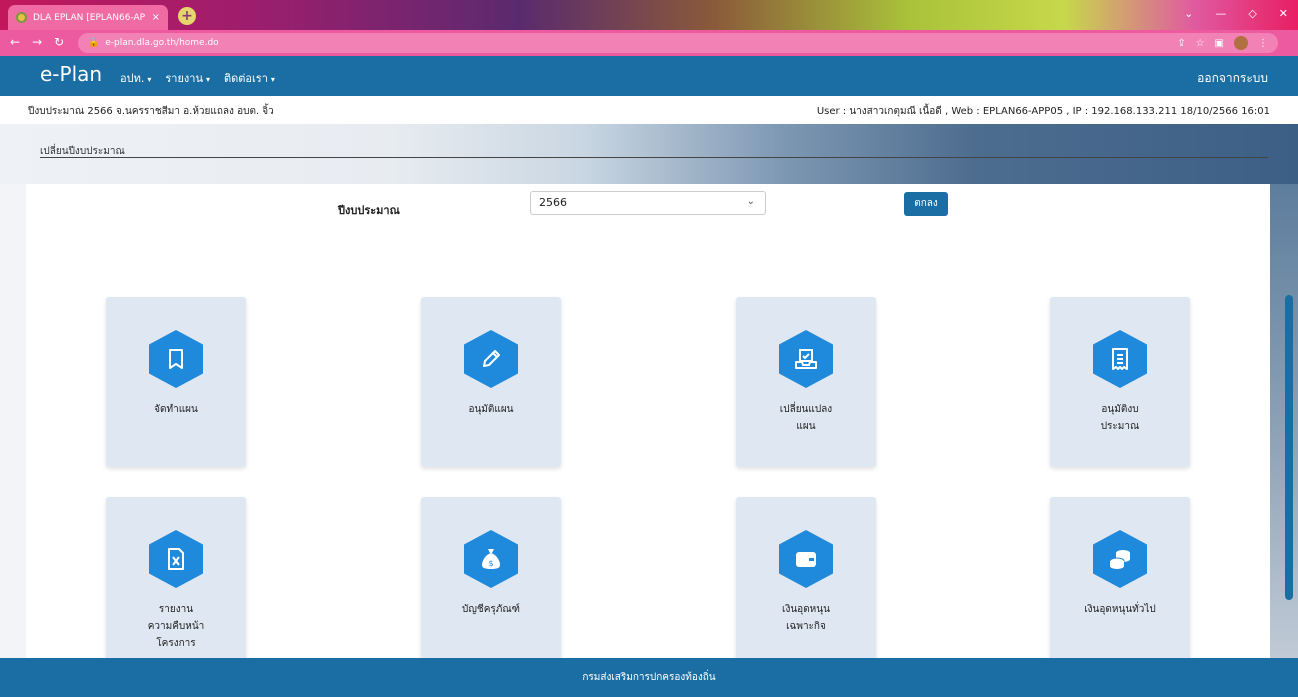 The height and width of the screenshot is (697, 1298). What do you see at coordinates (176, 559) in the screenshot?
I see `excel-file-icon` at bounding box center [176, 559].